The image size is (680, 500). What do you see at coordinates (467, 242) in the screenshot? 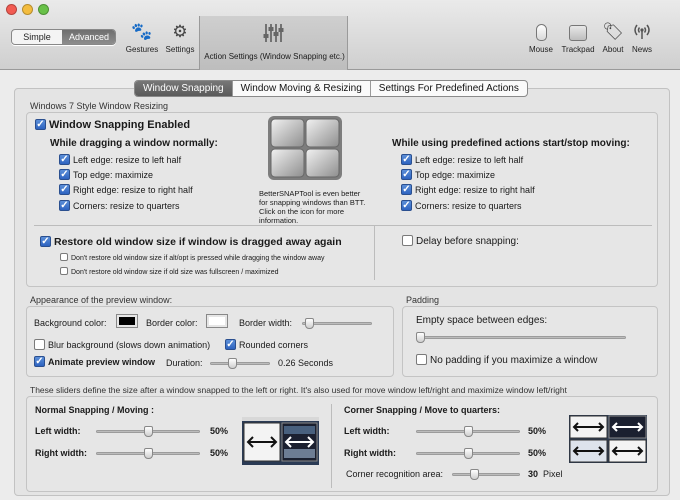
I see `delay-snapping-label: Delay before snapping:` at bounding box center [467, 242].